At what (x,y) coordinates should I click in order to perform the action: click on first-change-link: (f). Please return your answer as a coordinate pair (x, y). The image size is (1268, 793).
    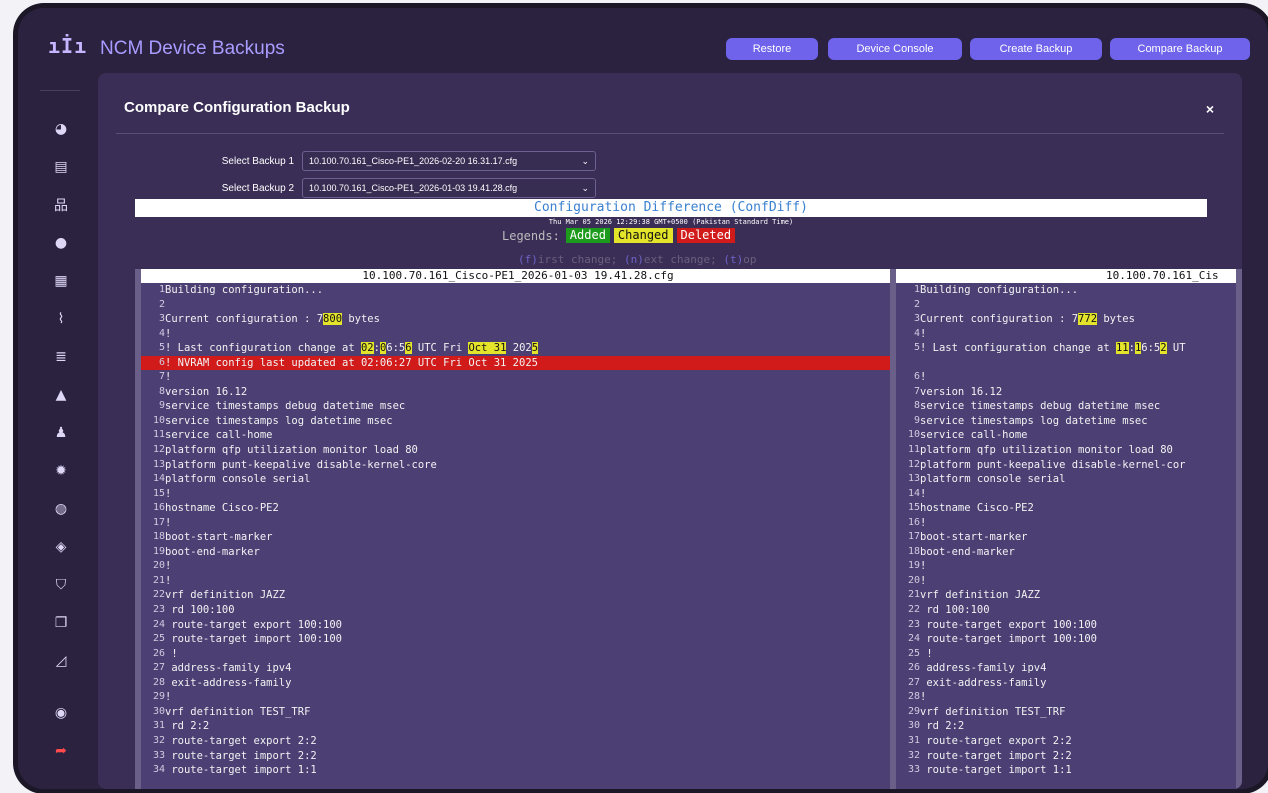
    Looking at the image, I should click on (528, 259).